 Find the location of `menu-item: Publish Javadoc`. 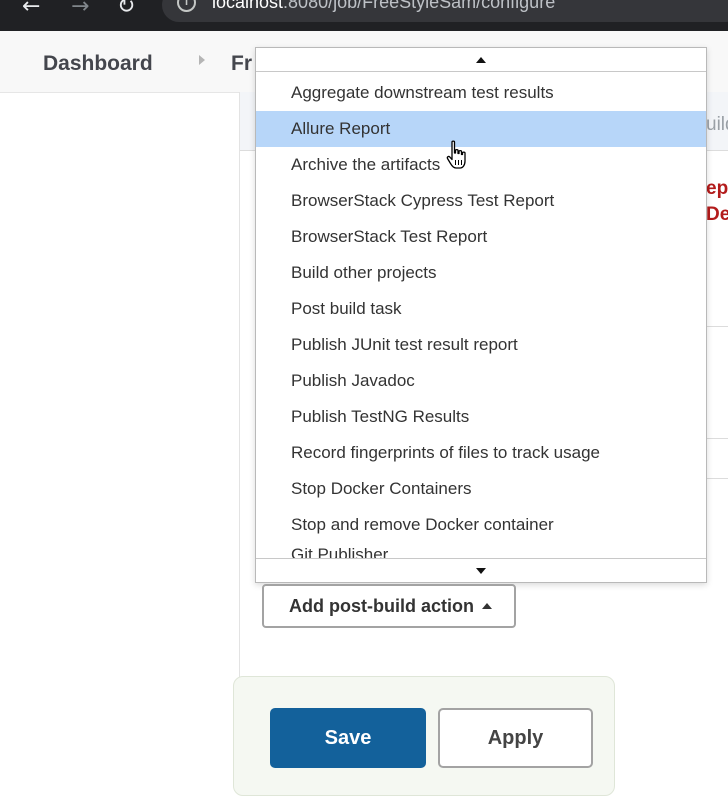

menu-item: Publish Javadoc is located at coordinates (481, 381).